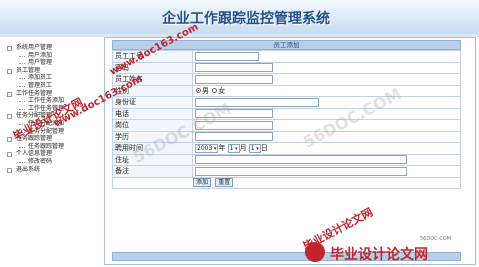  Describe the element at coordinates (243, 148) in the screenshot. I see `hire-month-unit: 月` at that location.